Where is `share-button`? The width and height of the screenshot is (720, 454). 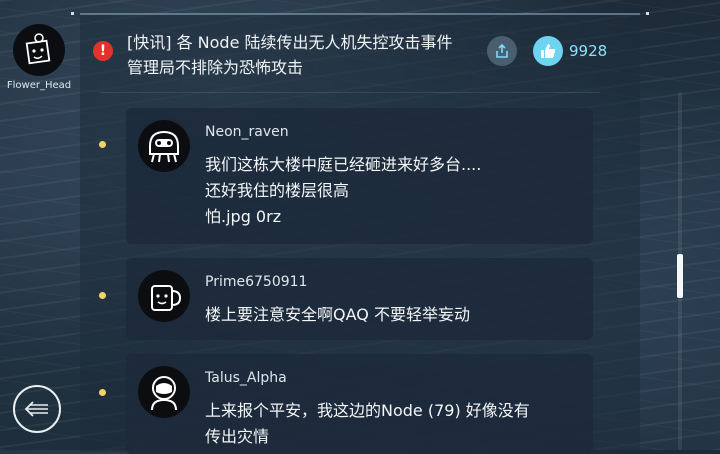 share-button is located at coordinates (502, 51).